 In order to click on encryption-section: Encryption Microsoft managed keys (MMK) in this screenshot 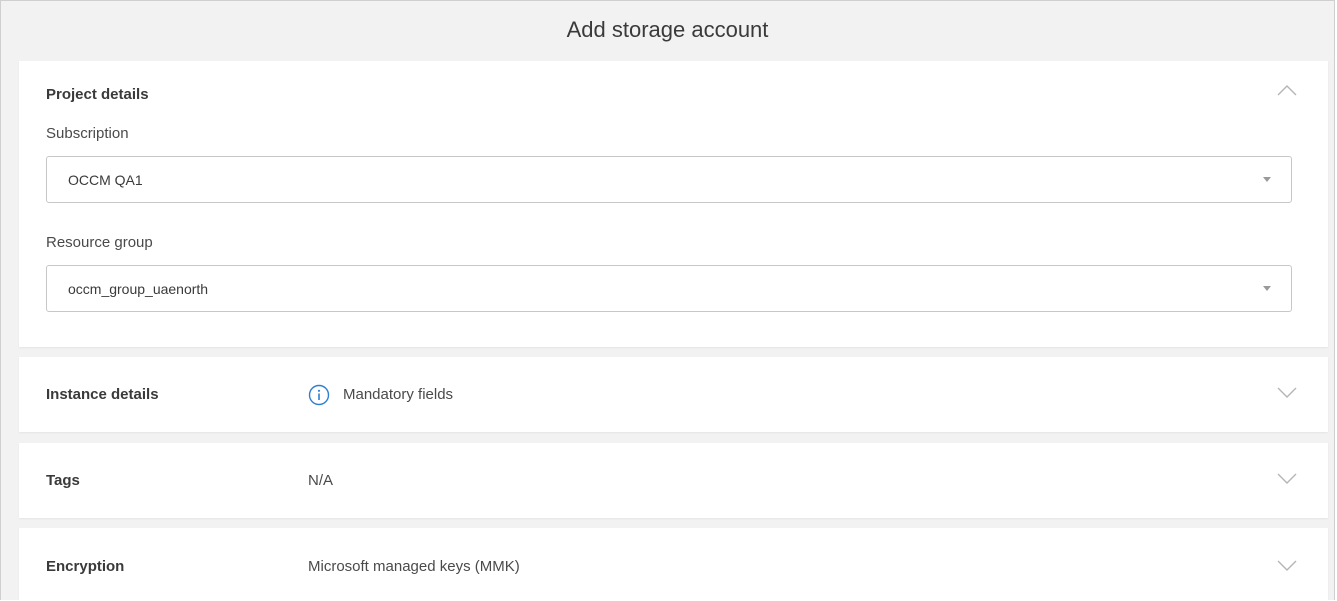, I will do `click(673, 564)`.